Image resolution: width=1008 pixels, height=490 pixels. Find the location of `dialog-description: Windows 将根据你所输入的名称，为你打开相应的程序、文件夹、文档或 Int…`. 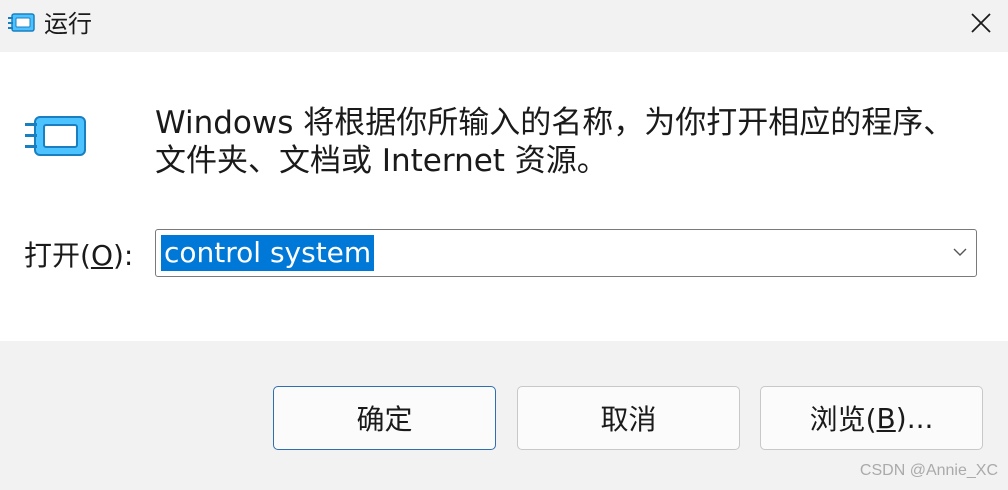

dialog-description: Windows 将根据你所输入的名称，为你打开相应的程序、文件夹、文档或 Int… is located at coordinates (555, 142).